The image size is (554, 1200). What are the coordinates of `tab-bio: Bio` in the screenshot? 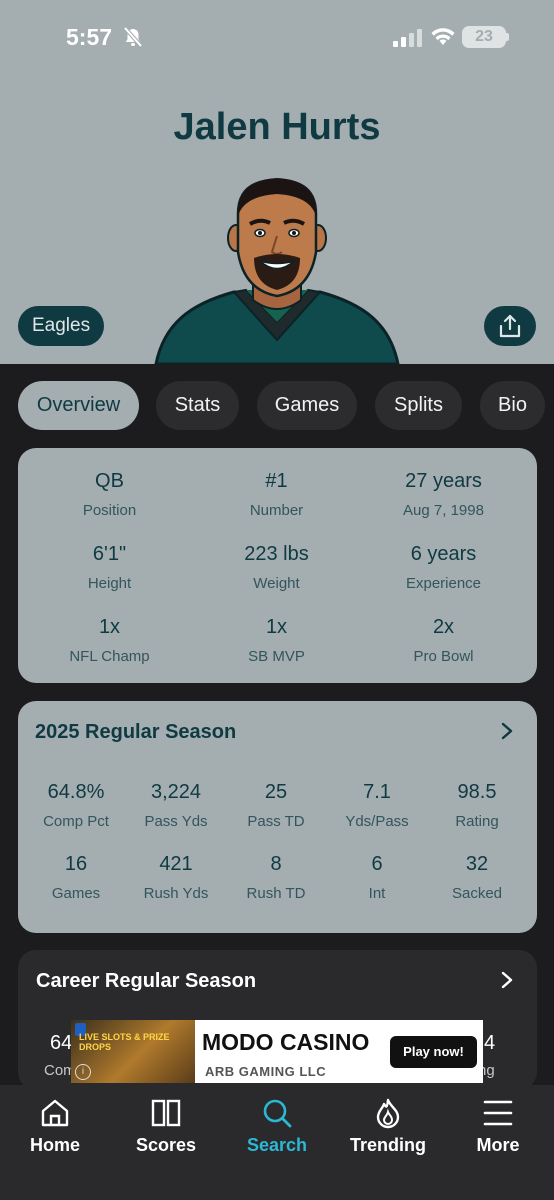 It's located at (512, 405).